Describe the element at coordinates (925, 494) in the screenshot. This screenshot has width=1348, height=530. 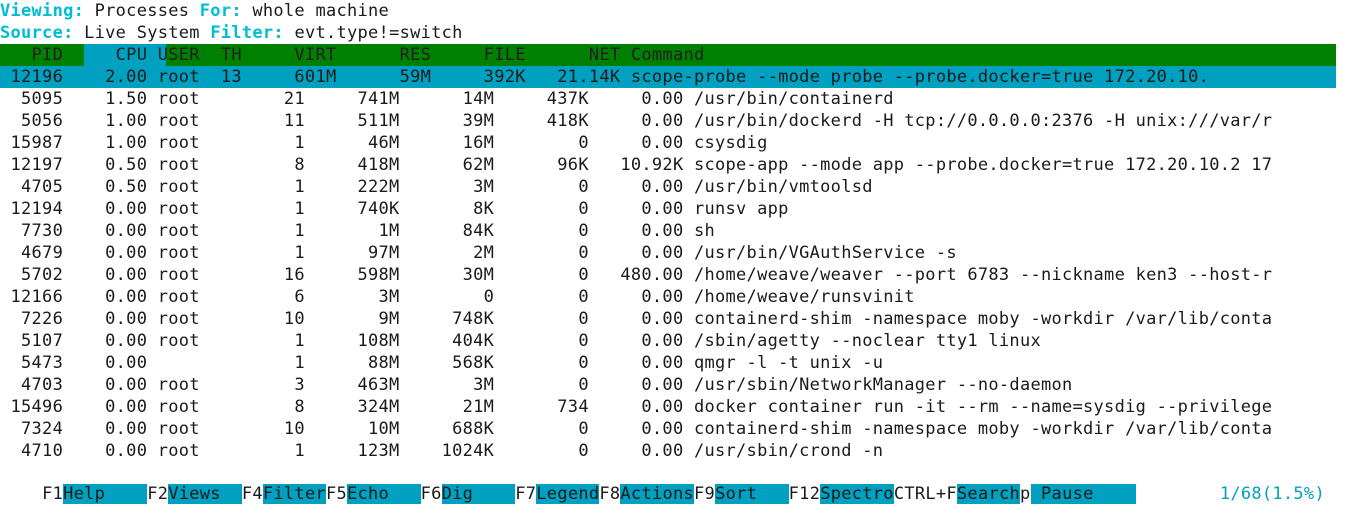
I see `fkey-ctrl-f: CTRL+F` at that location.